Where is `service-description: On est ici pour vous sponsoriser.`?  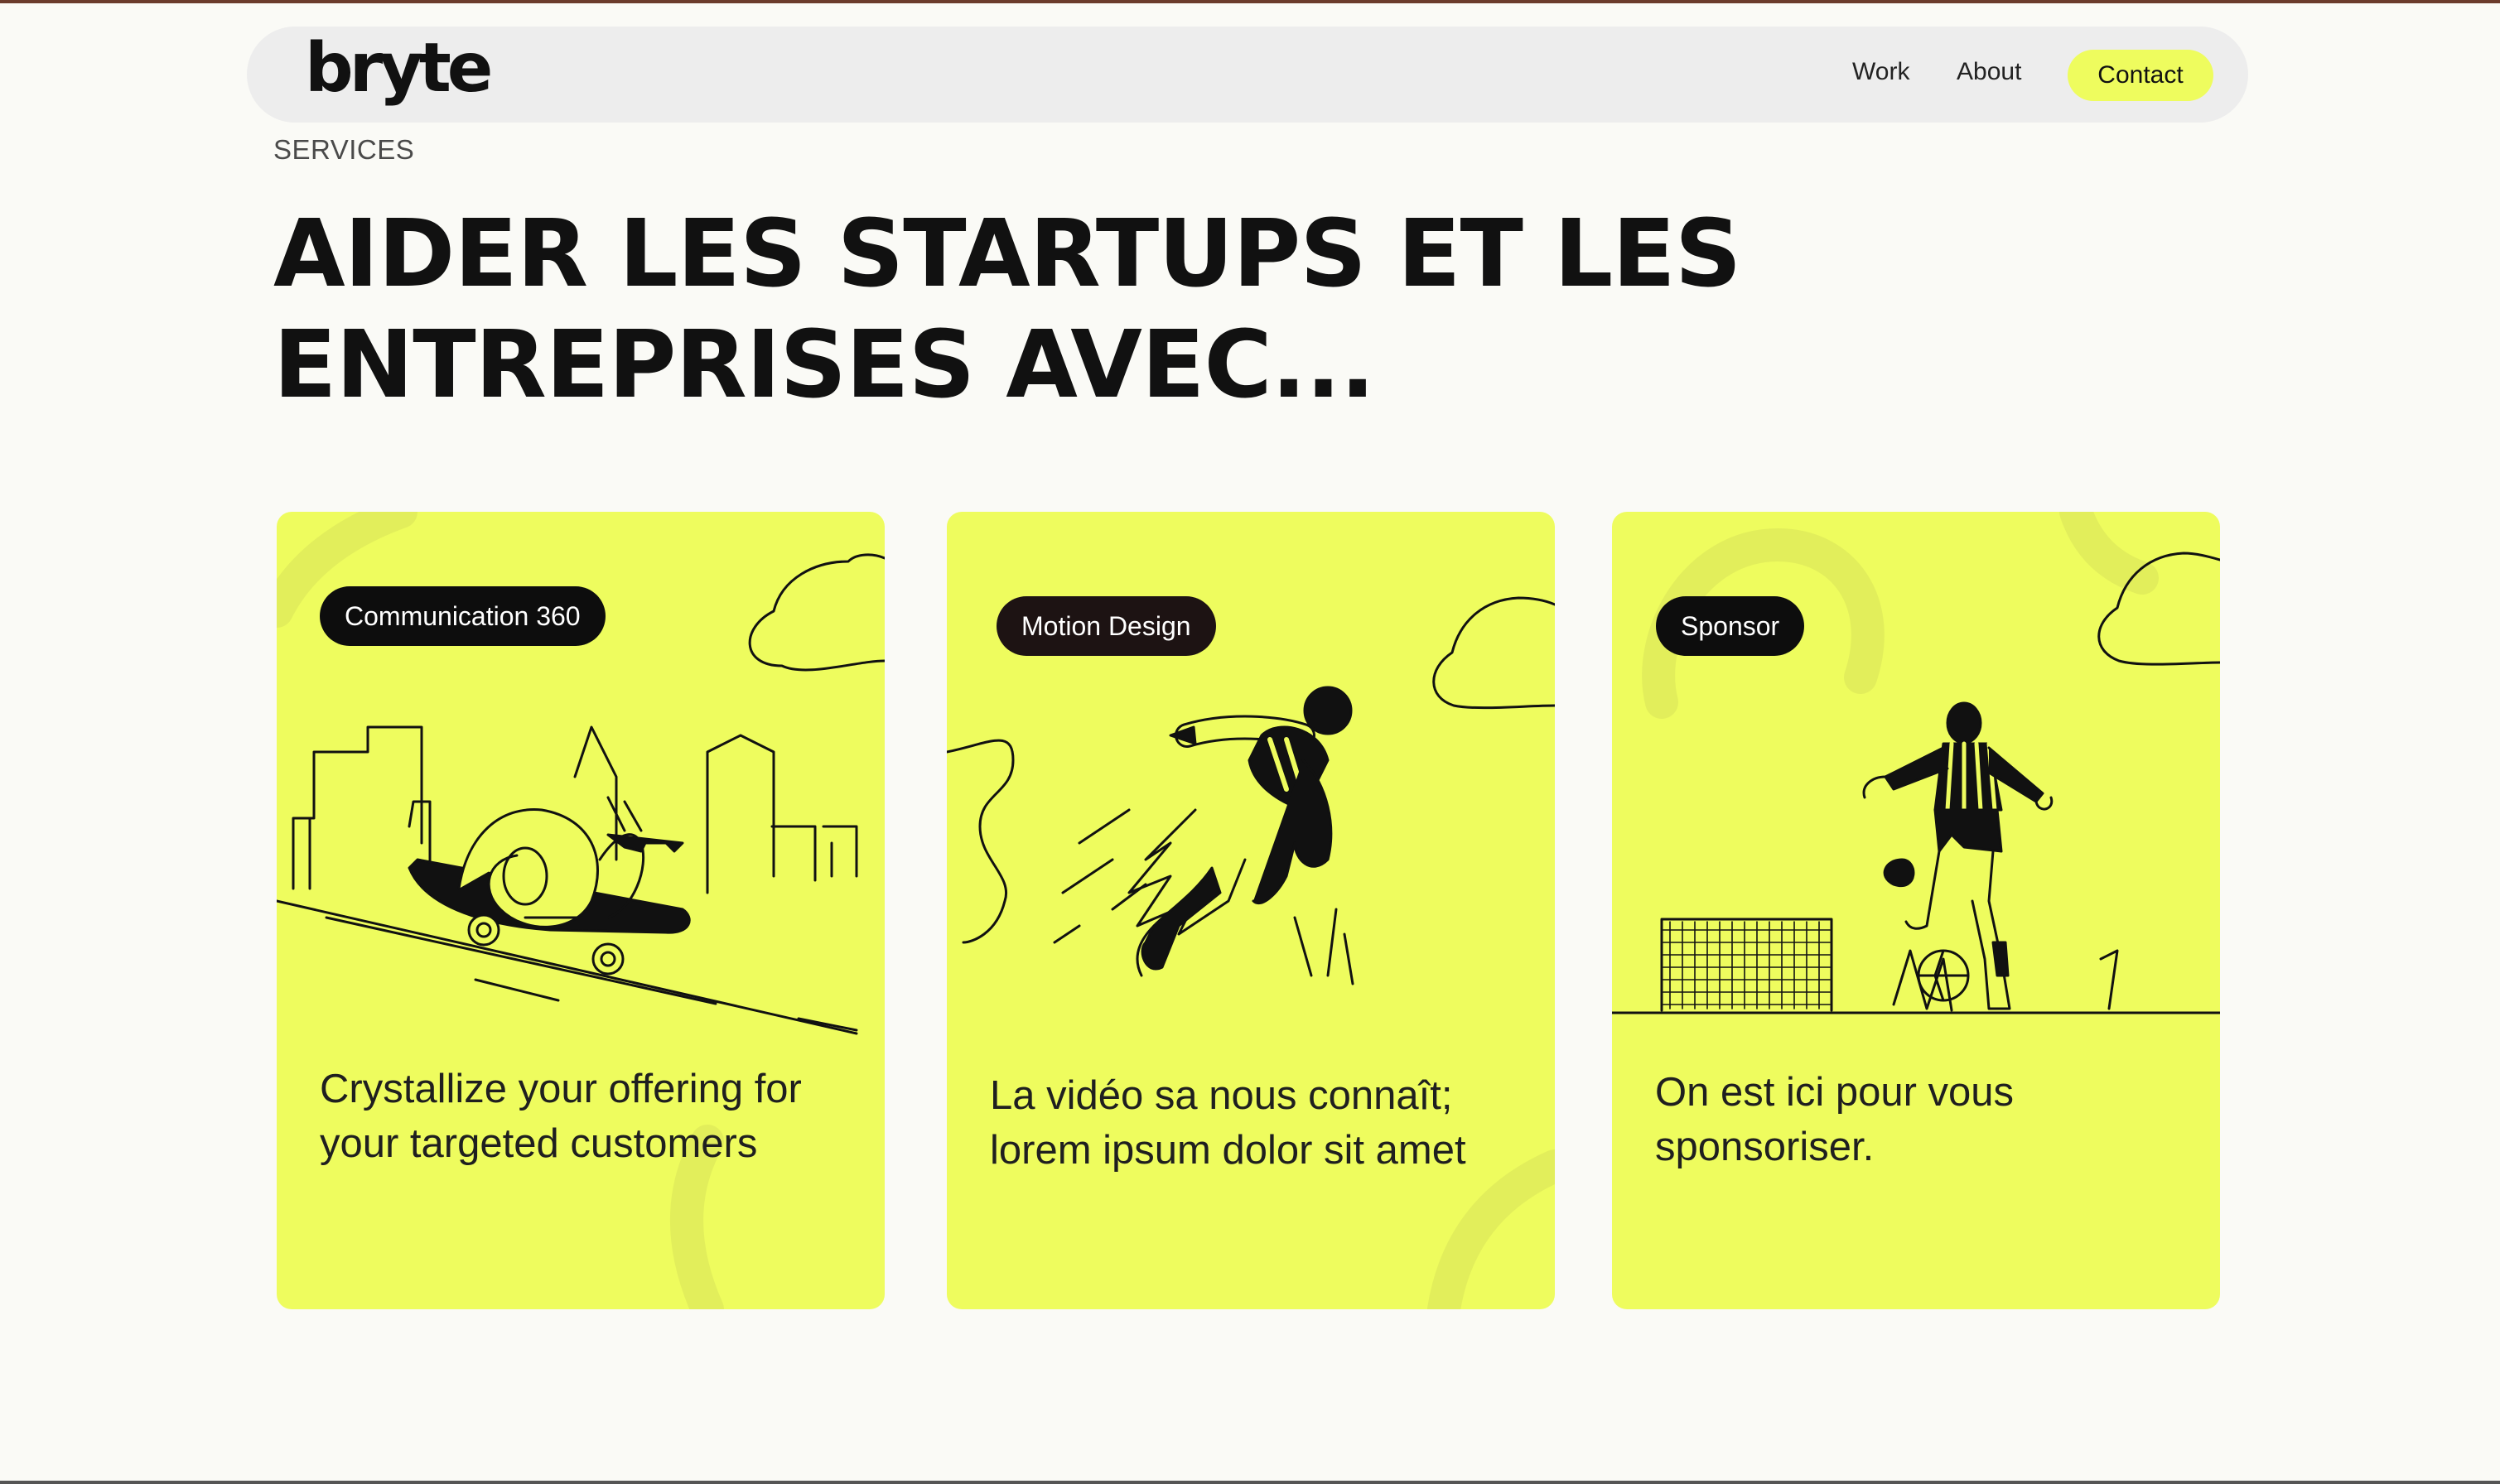 service-description: On est ici pour vous sponsoriser. is located at coordinates (1835, 1119).